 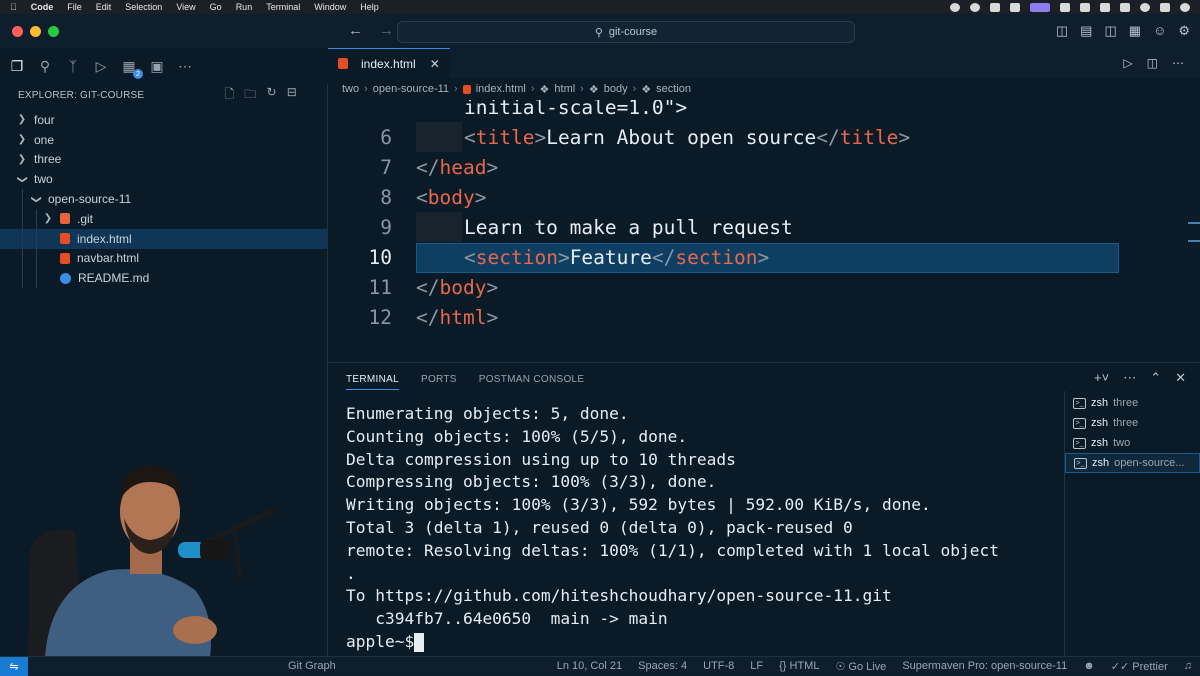 I want to click on account-icon: ☺, so click(x=1159, y=31).